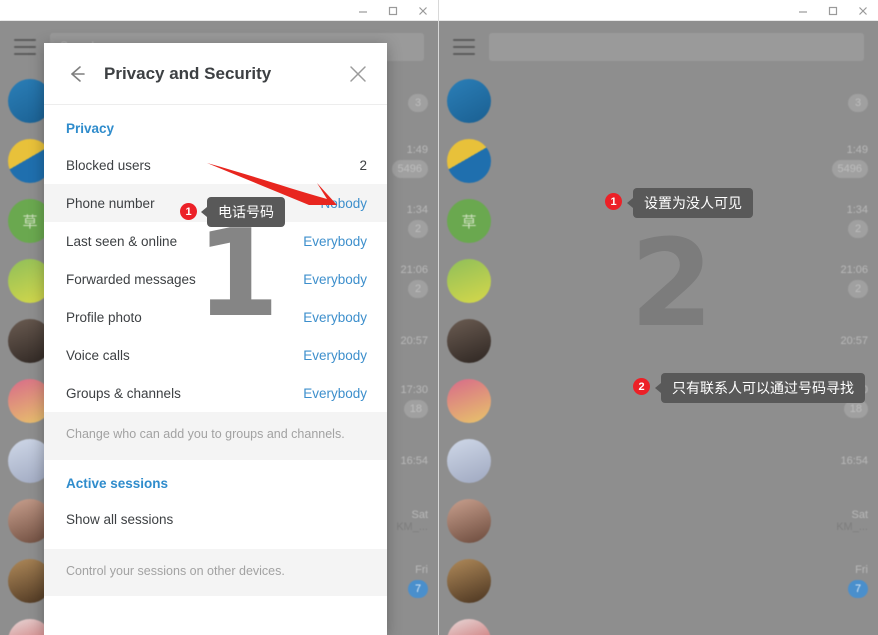 The height and width of the screenshot is (635, 878). Describe the element at coordinates (215, 279) in the screenshot. I see `row-forwarded-messages: Forwarded messages Everybody` at that location.